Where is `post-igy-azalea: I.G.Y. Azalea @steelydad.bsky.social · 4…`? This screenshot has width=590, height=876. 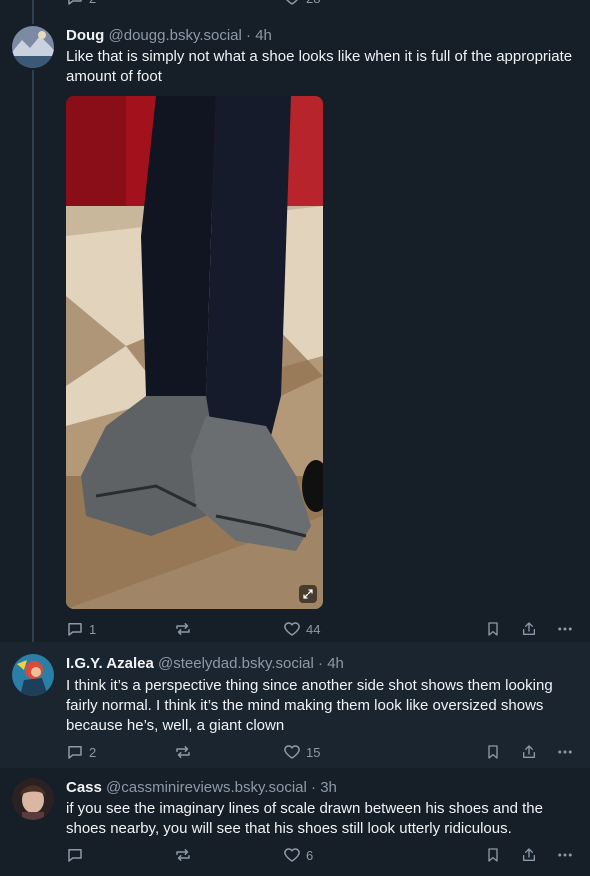
post-igy-azalea: I.G.Y. Azalea @steelydad.bsky.social · 4… is located at coordinates (295, 705).